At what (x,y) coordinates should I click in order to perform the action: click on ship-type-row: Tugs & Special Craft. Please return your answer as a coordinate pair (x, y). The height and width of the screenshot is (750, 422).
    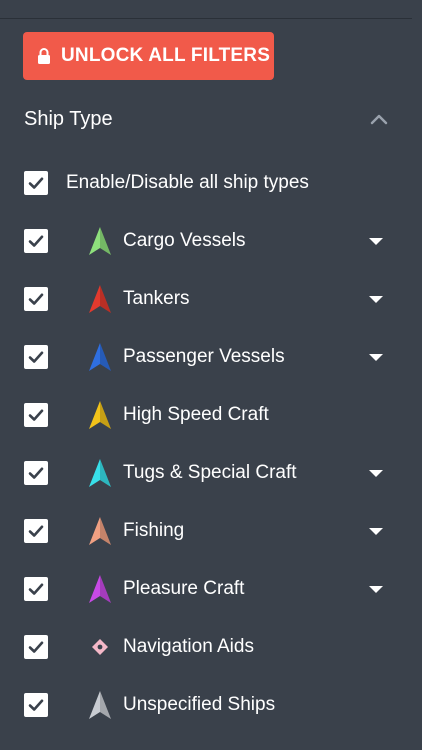
    Looking at the image, I should click on (205, 473).